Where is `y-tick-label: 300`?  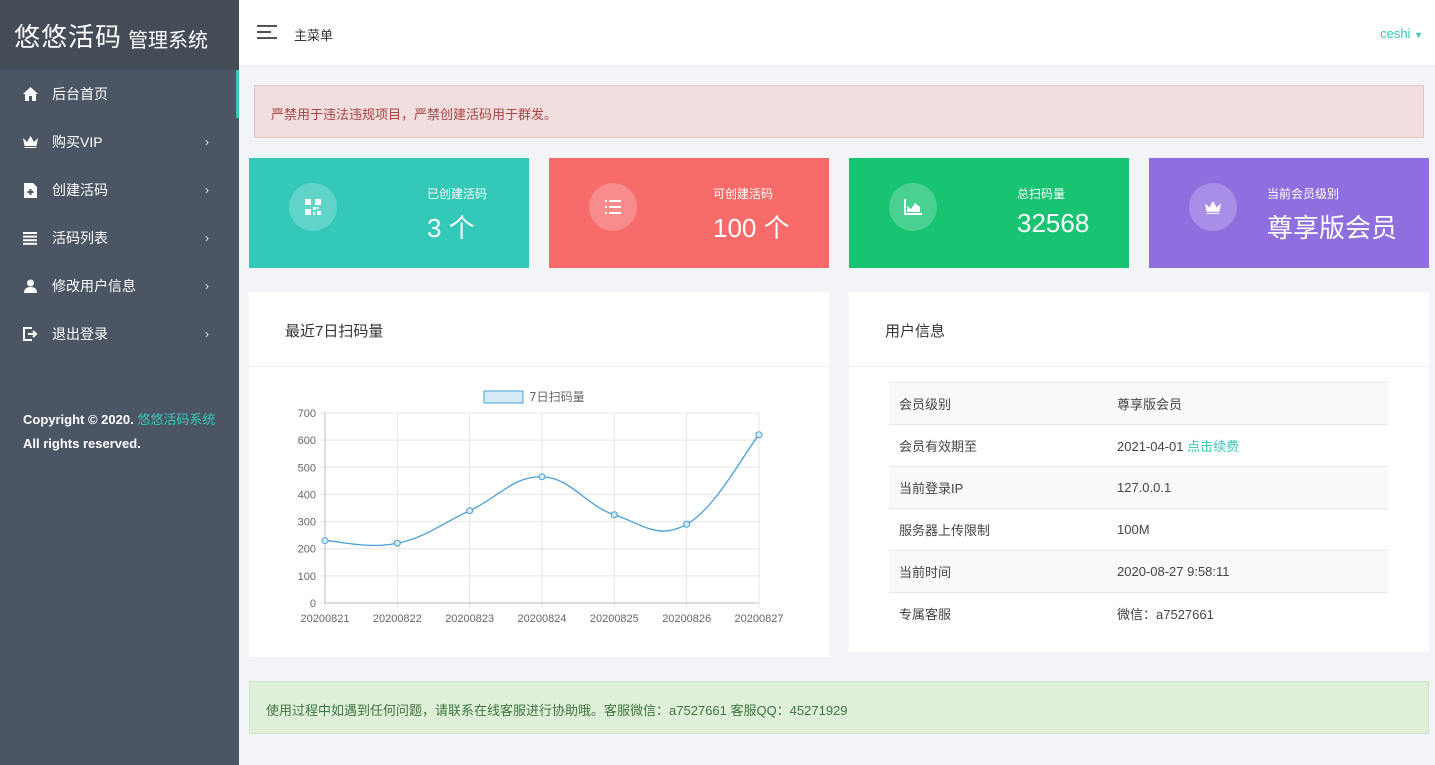 y-tick-label: 300 is located at coordinates (307, 523).